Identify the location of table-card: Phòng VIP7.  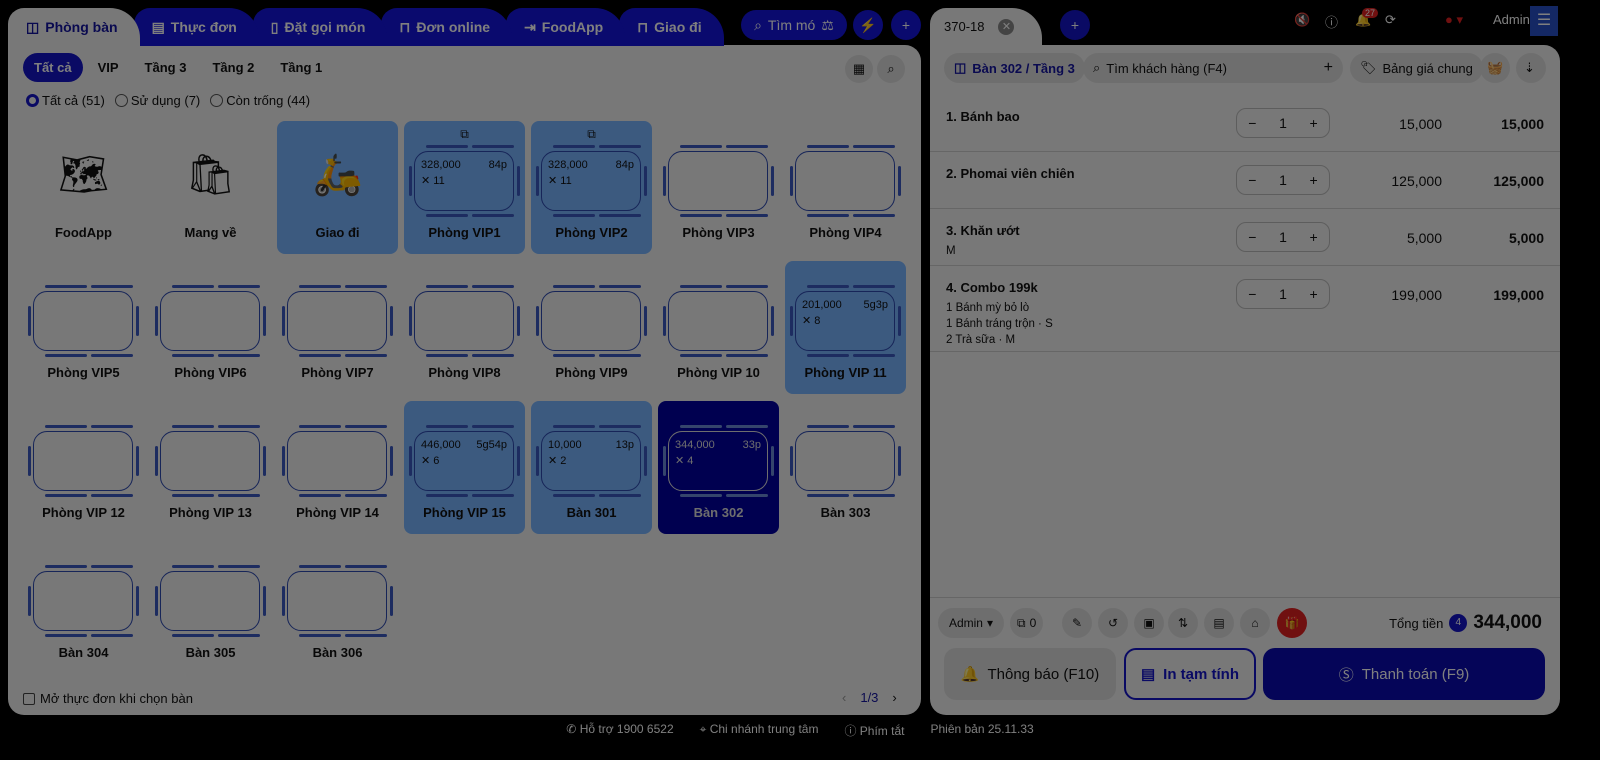
(337, 327).